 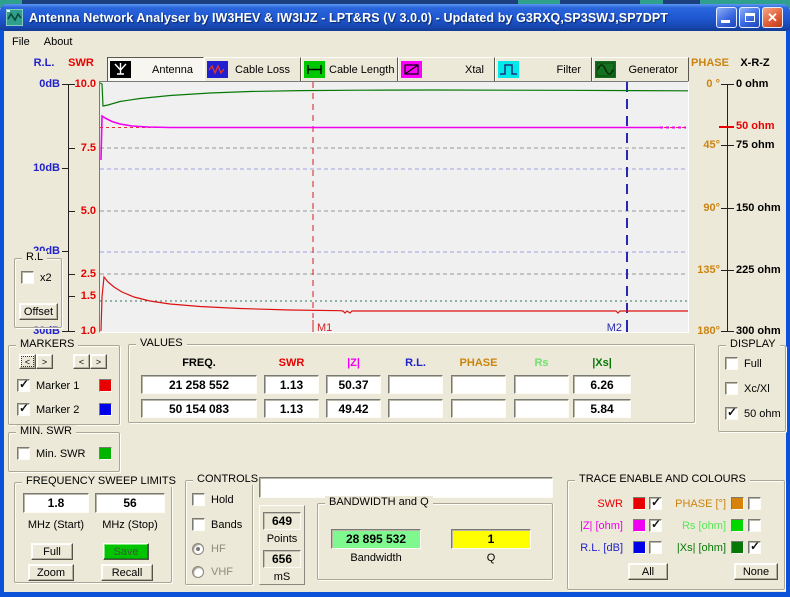 I want to click on toolbar-button-antenna: Antenna, so click(x=155, y=69).